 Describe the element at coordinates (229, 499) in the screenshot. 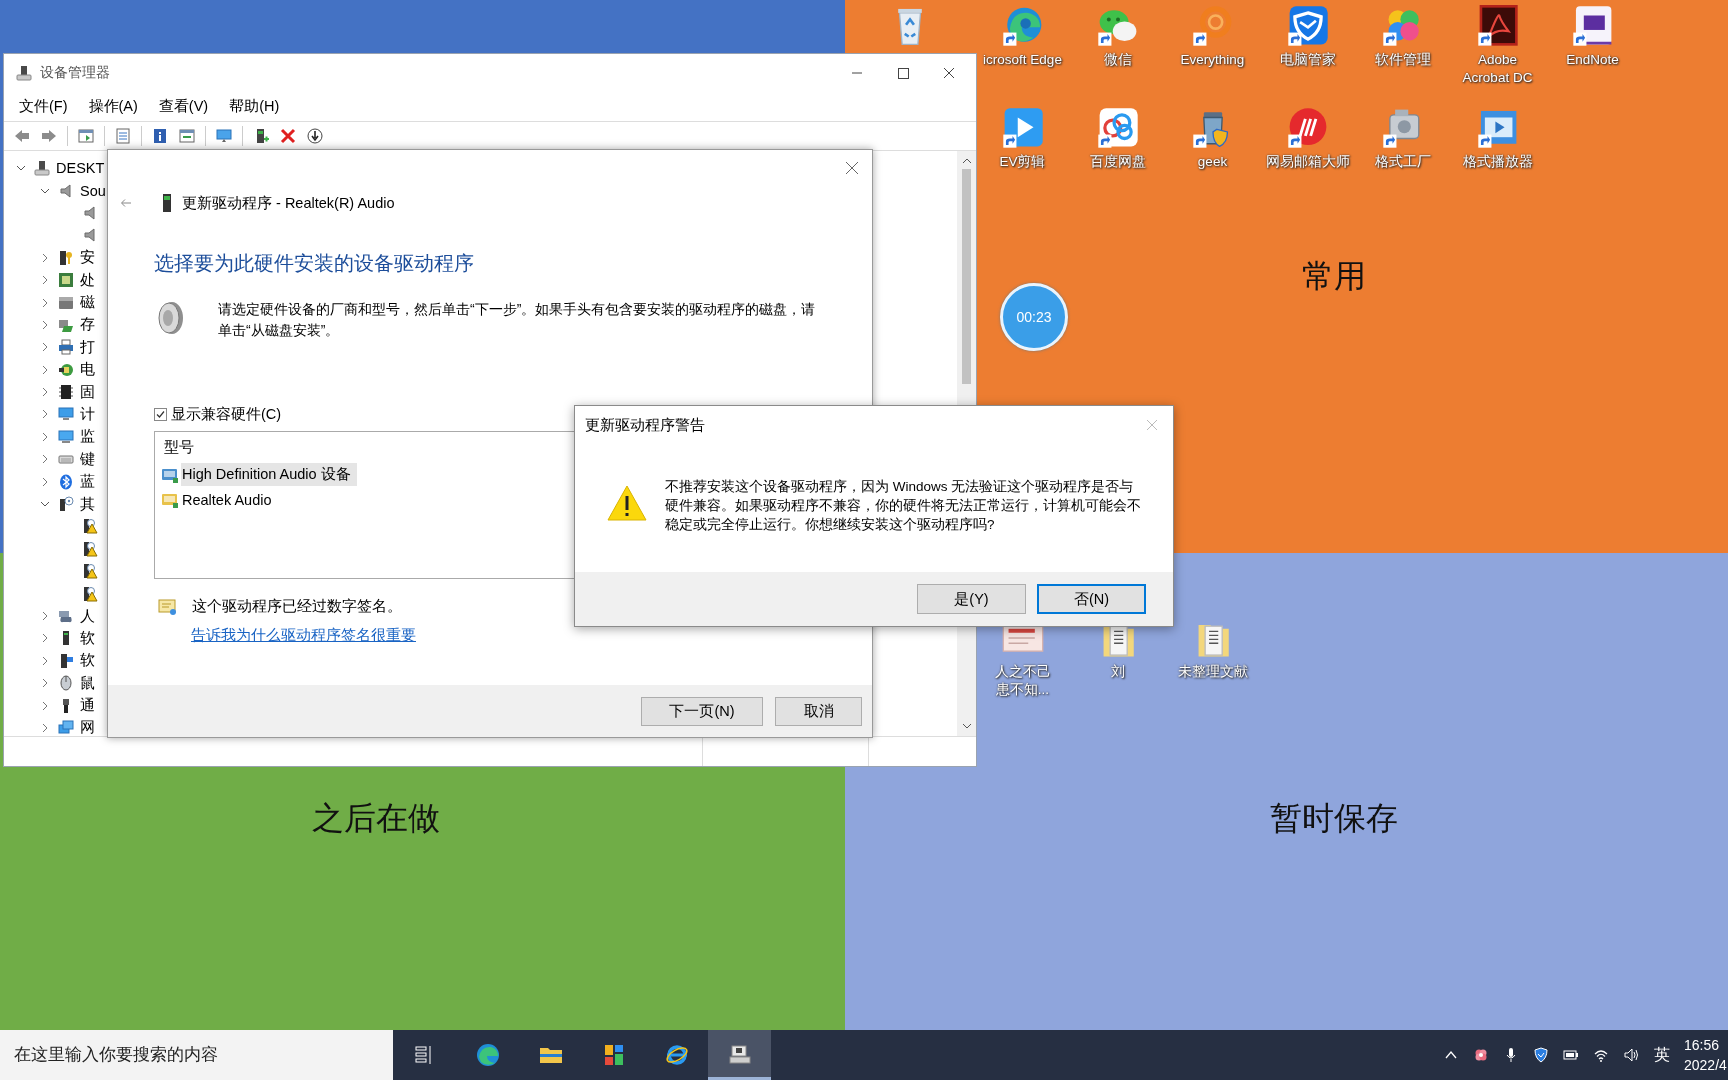

I see `list-item: Realtek Audio` at that location.